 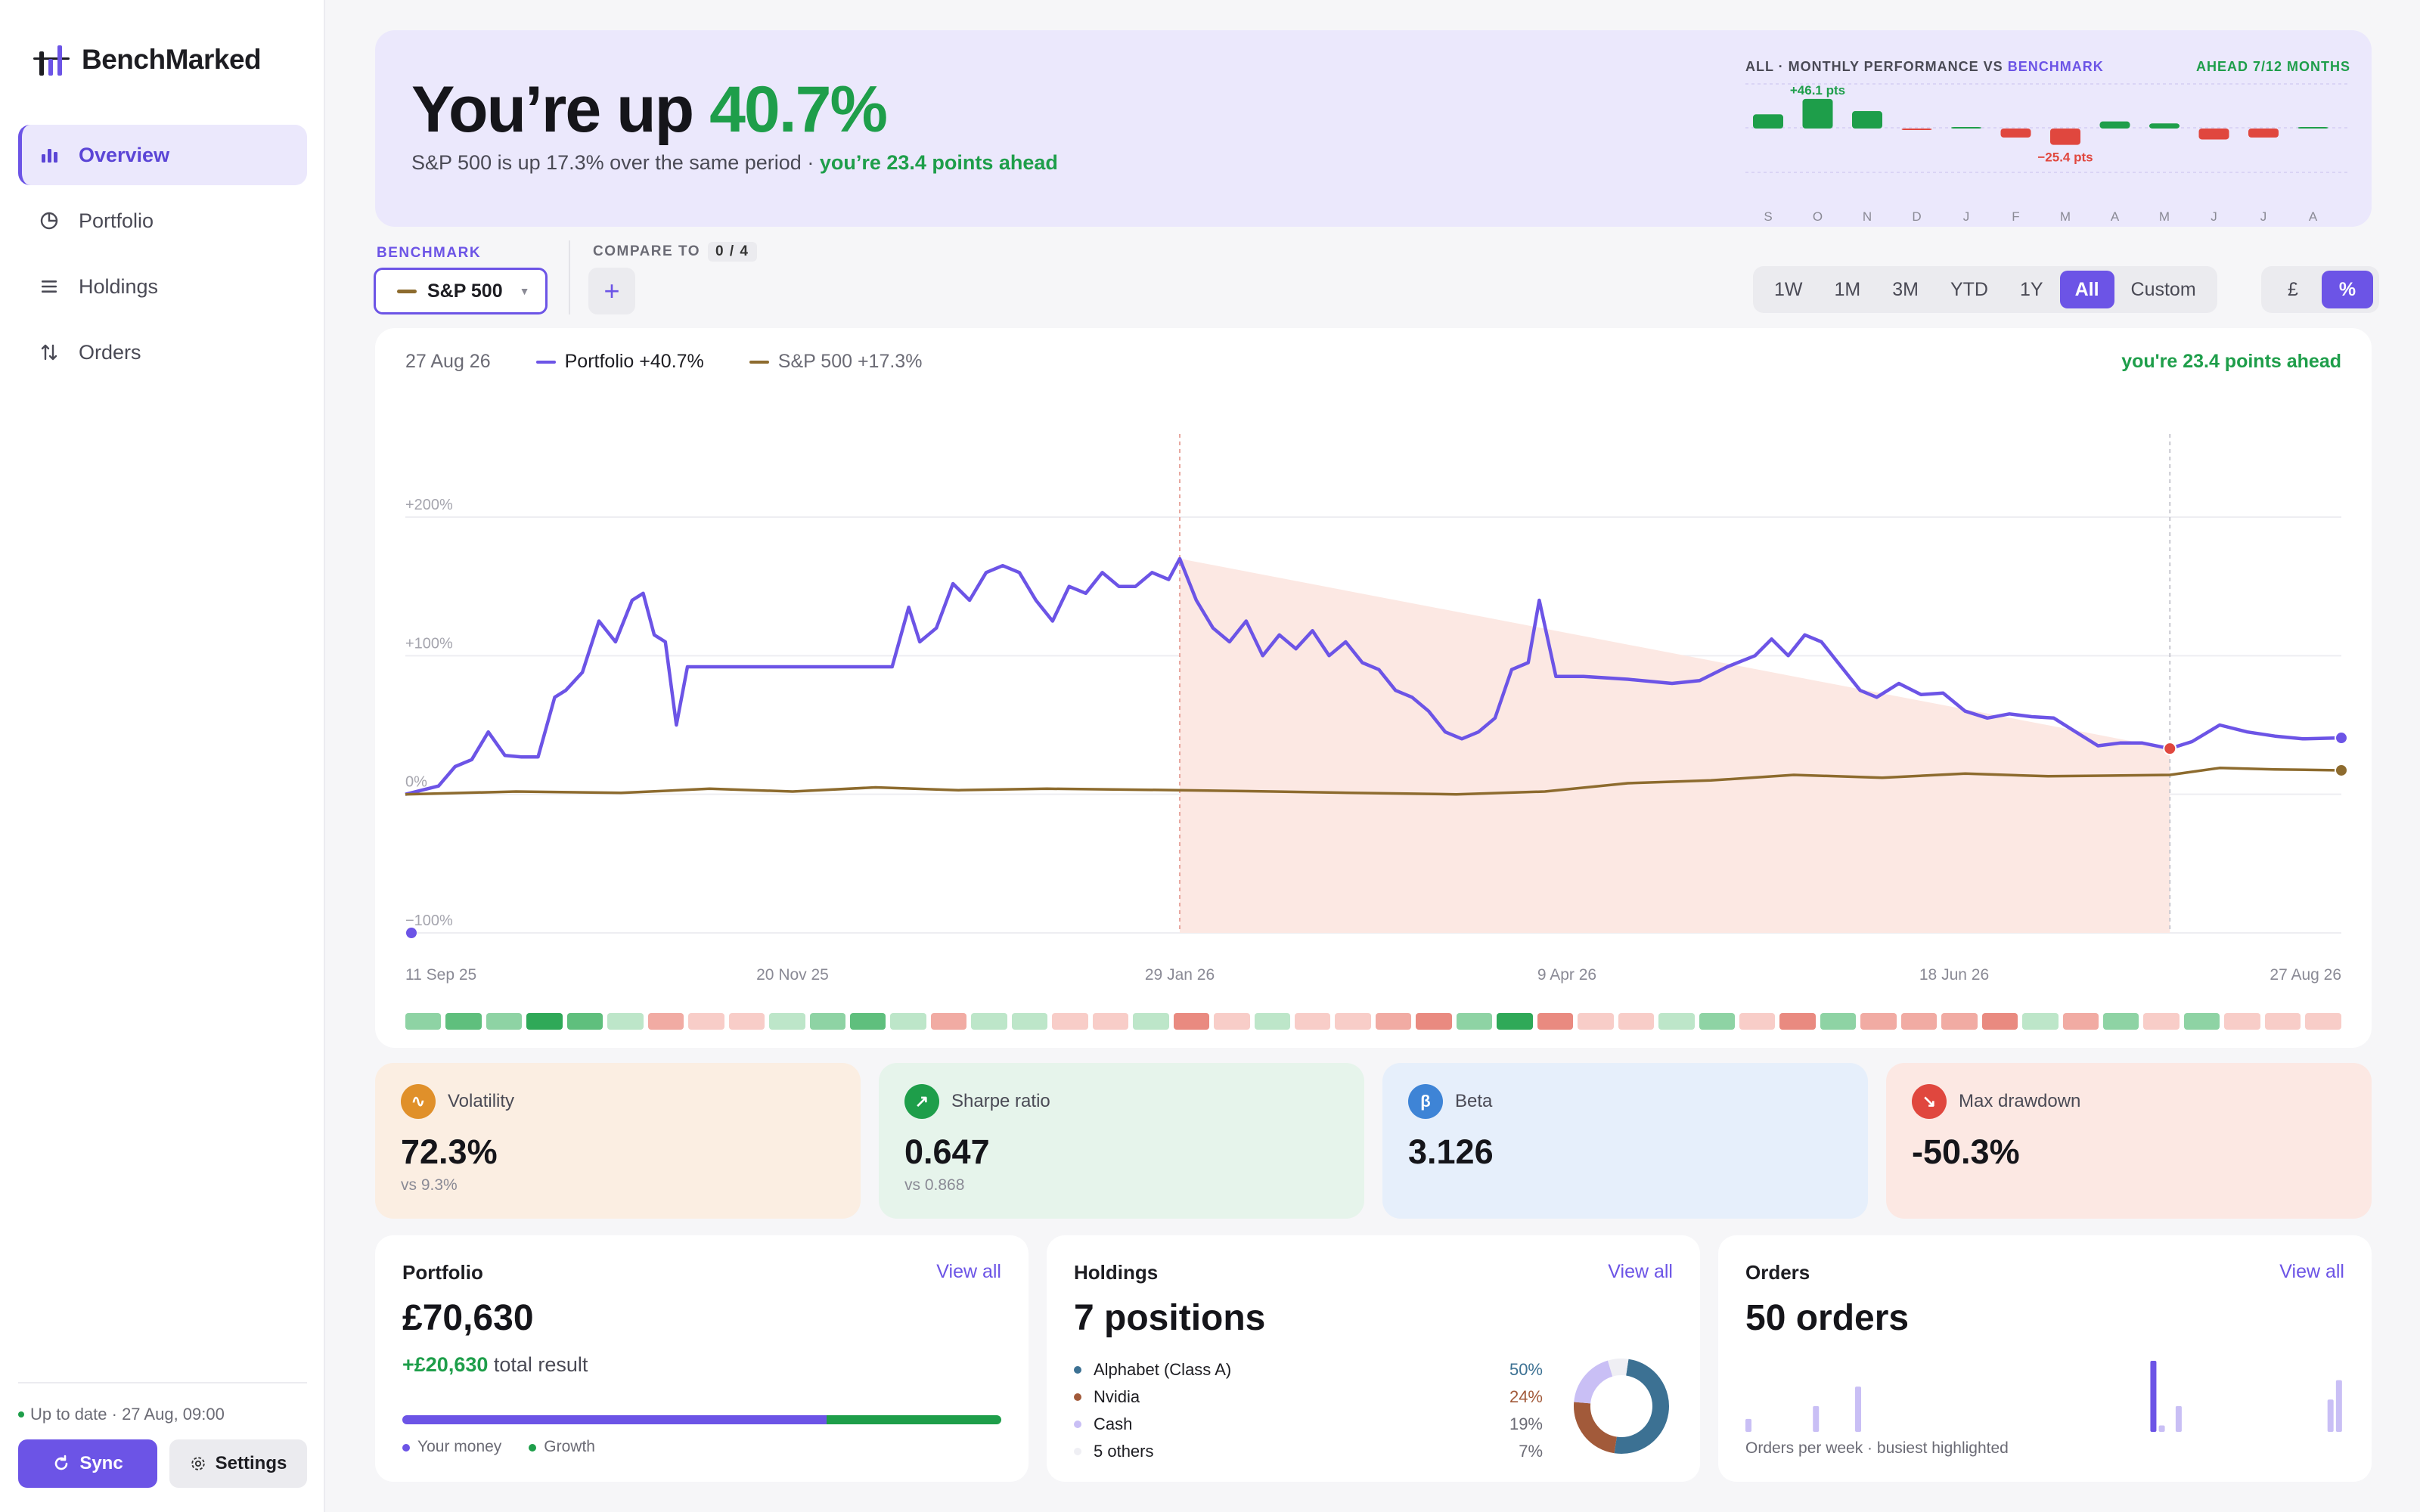 I want to click on swap-arrows-icon, so click(x=49, y=352).